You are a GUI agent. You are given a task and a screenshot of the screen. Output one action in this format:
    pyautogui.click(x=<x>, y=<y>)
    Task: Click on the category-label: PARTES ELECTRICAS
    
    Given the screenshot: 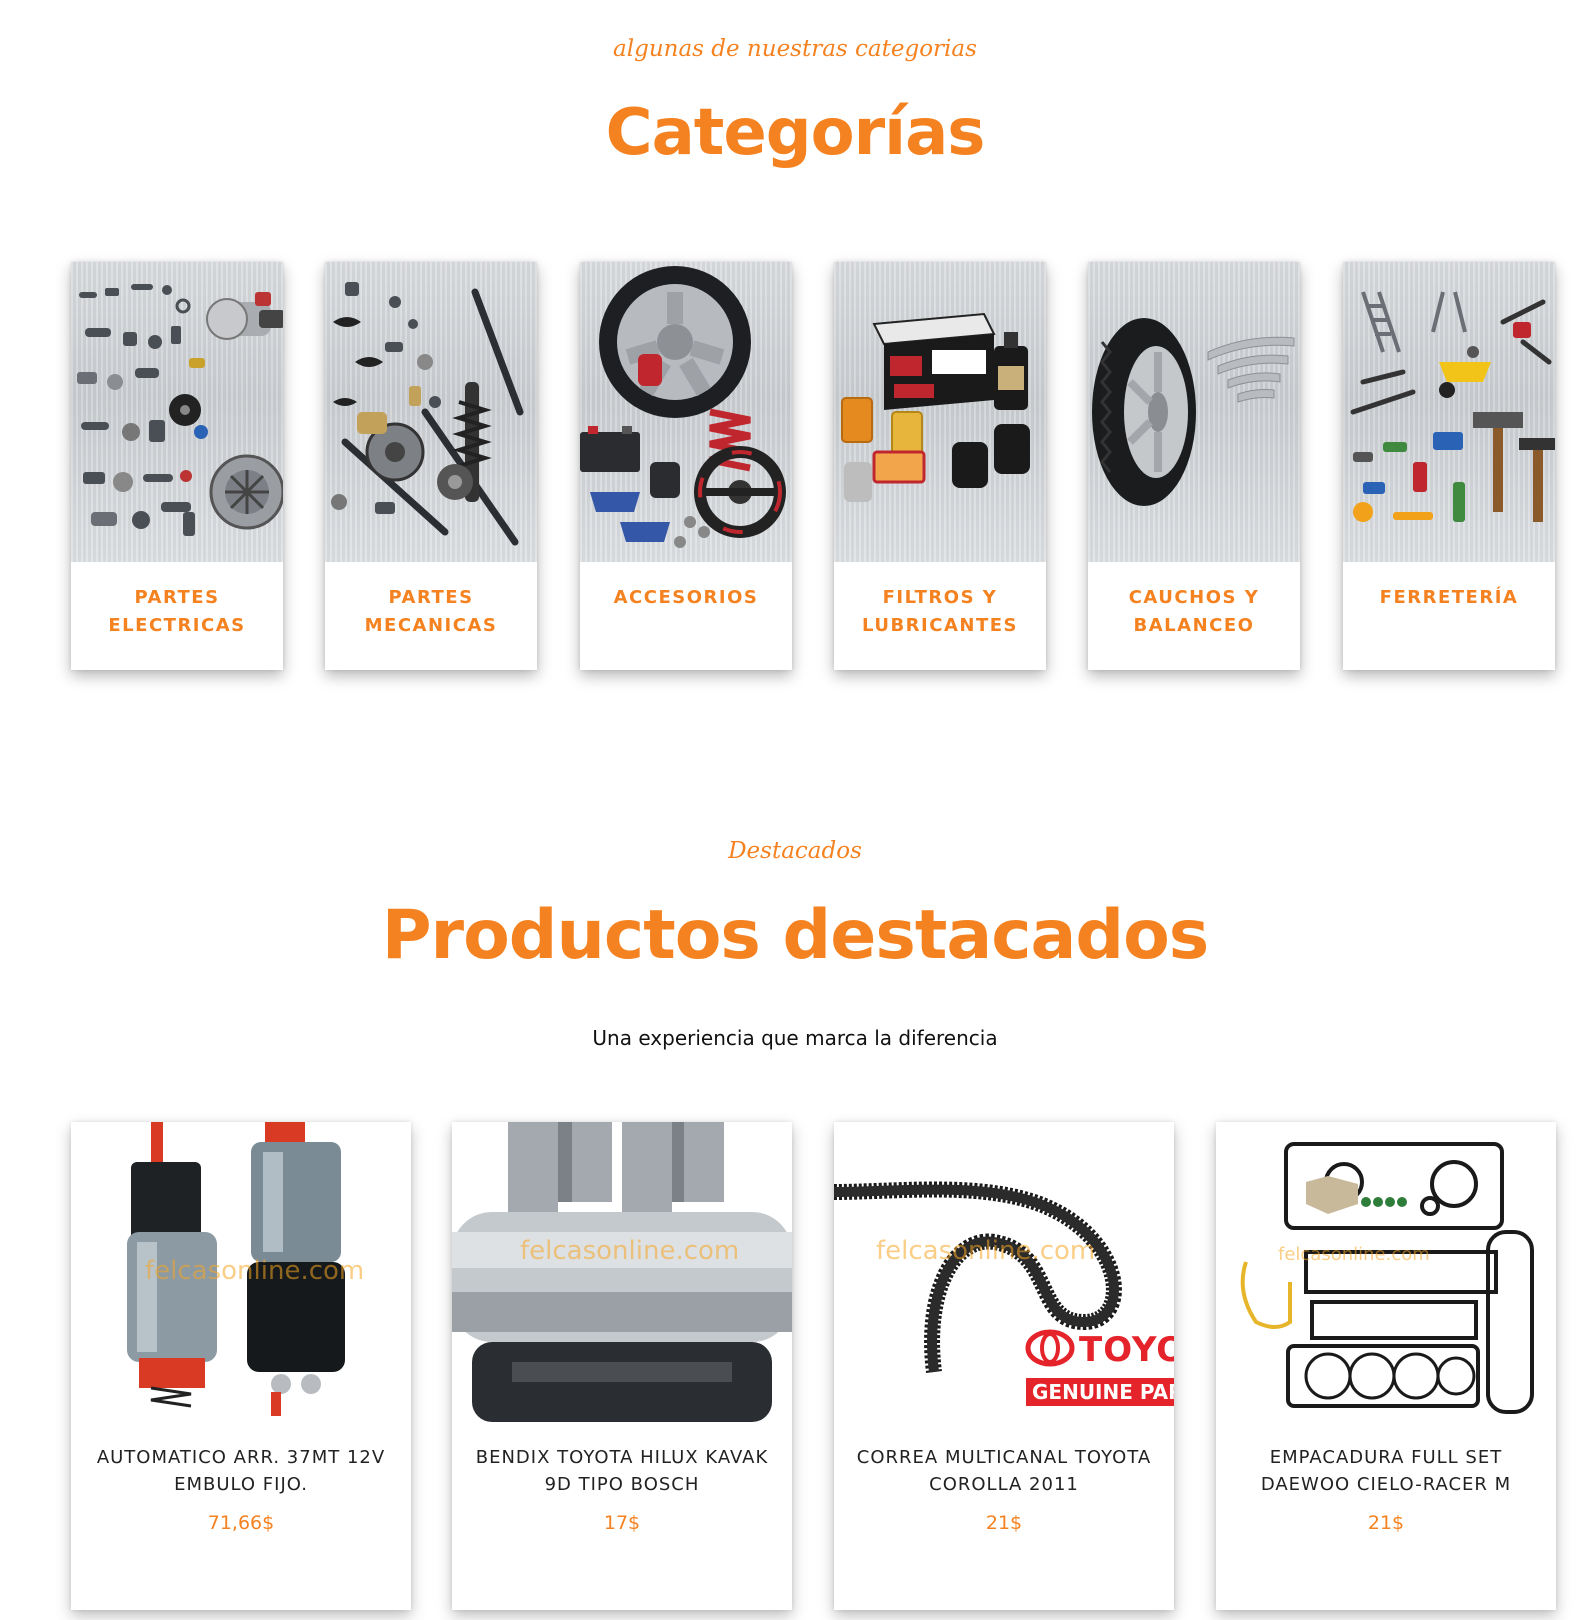 What is the action you would take?
    pyautogui.click(x=177, y=612)
    